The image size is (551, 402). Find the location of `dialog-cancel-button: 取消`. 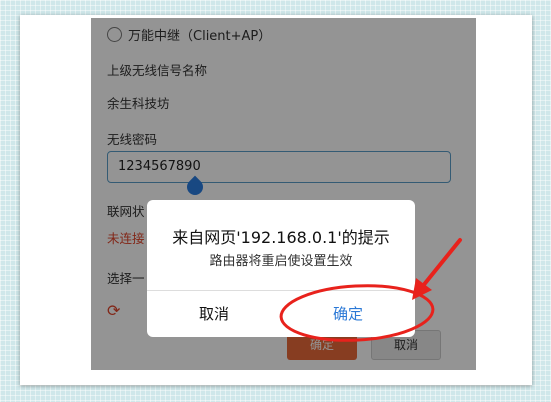

dialog-cancel-button: 取消 is located at coordinates (214, 314).